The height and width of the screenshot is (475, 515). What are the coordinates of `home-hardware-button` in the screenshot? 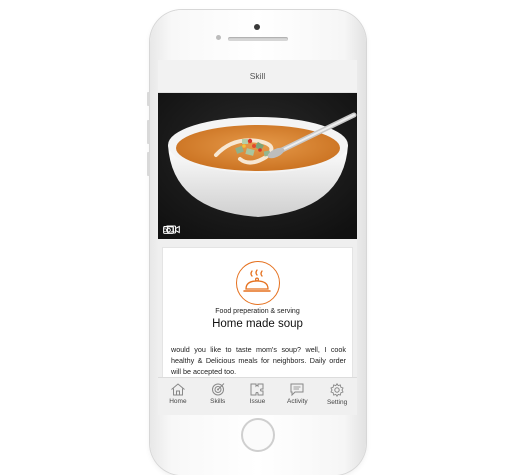 It's located at (258, 435).